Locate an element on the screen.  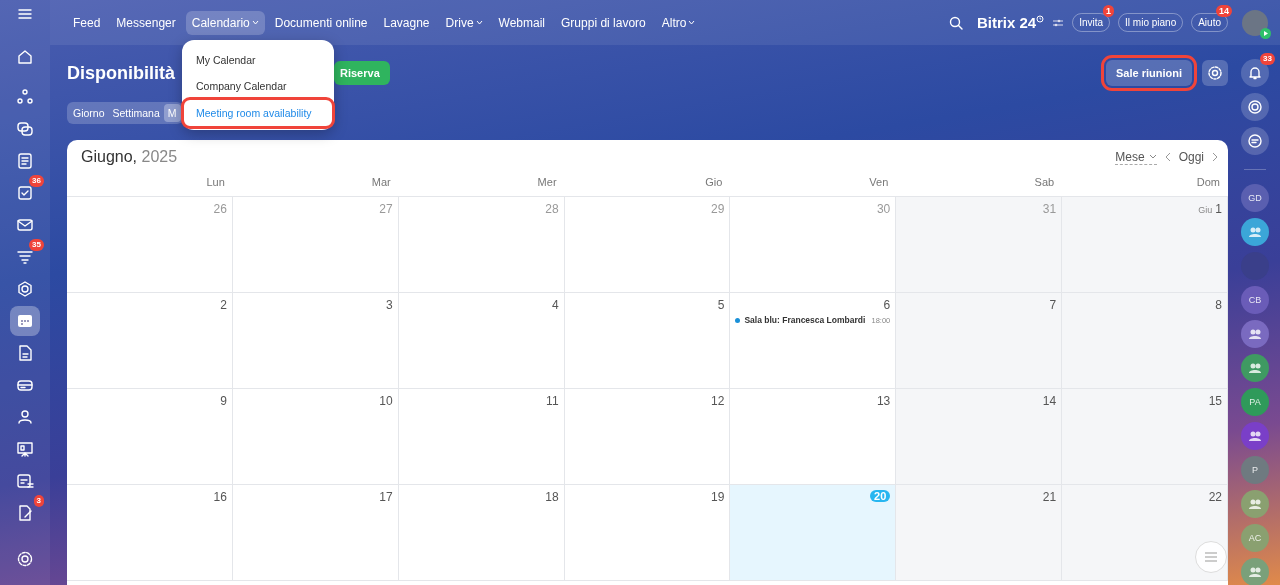
day-cell: 5 is located at coordinates (647, 341).